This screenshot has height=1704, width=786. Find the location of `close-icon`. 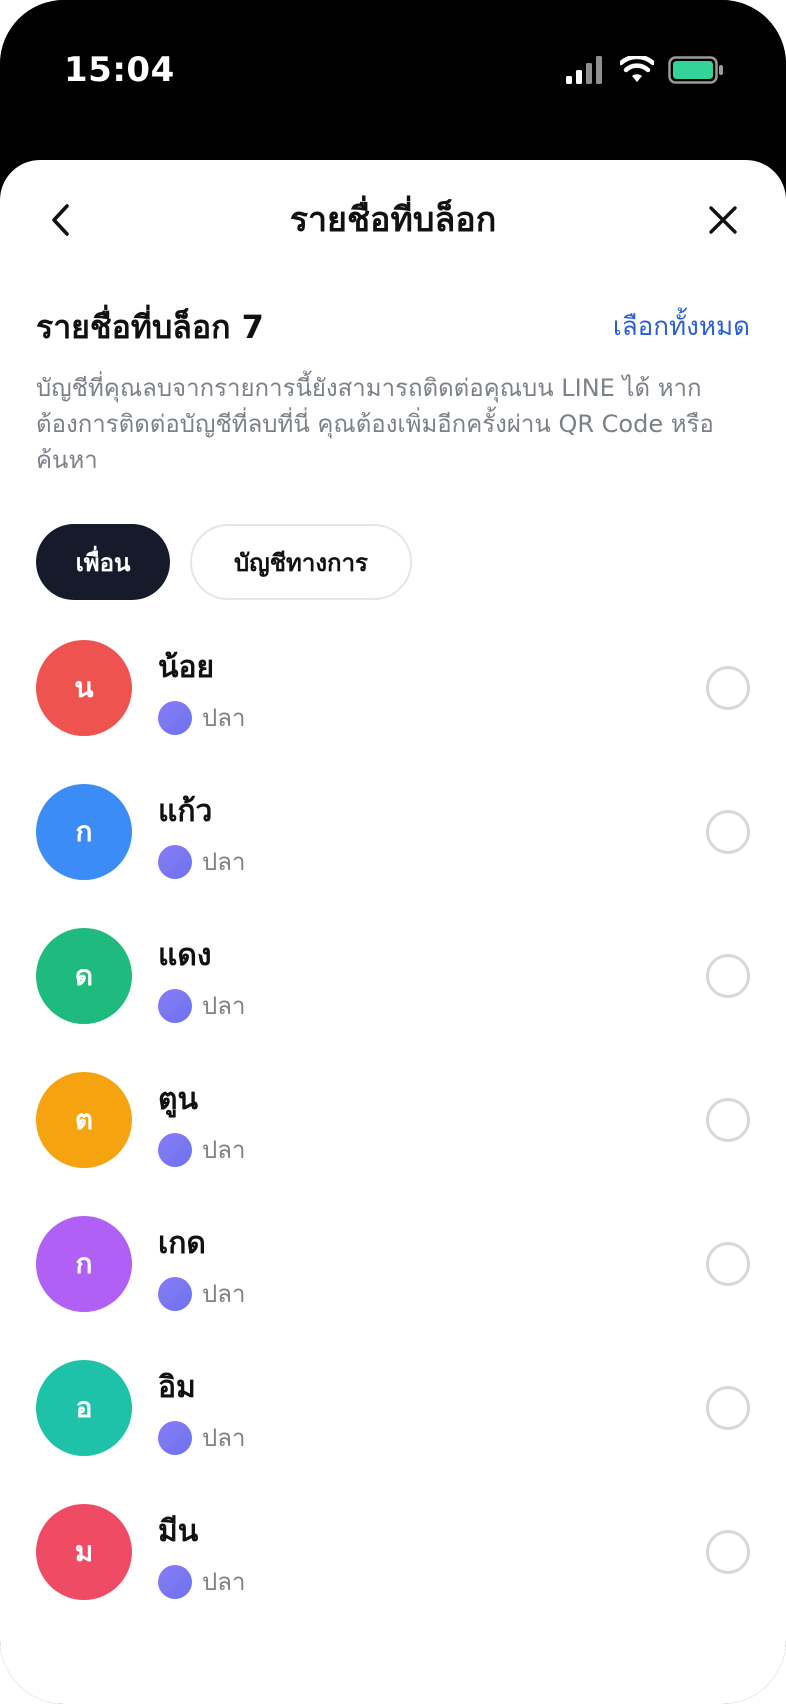

close-icon is located at coordinates (723, 220).